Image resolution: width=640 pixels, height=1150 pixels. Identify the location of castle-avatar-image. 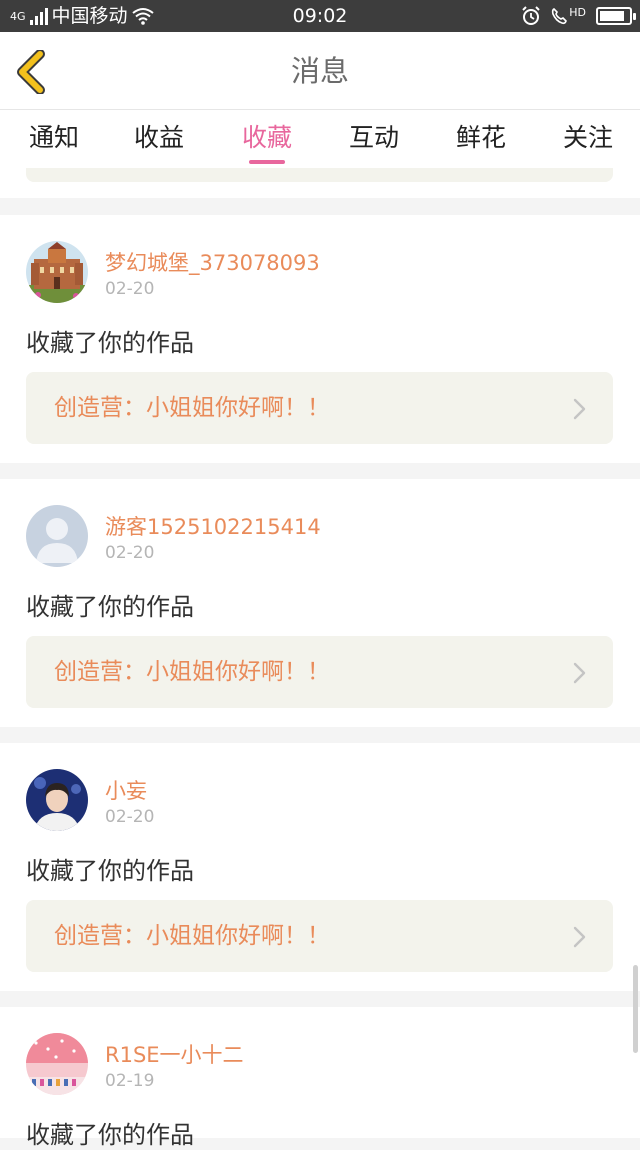
(57, 272).